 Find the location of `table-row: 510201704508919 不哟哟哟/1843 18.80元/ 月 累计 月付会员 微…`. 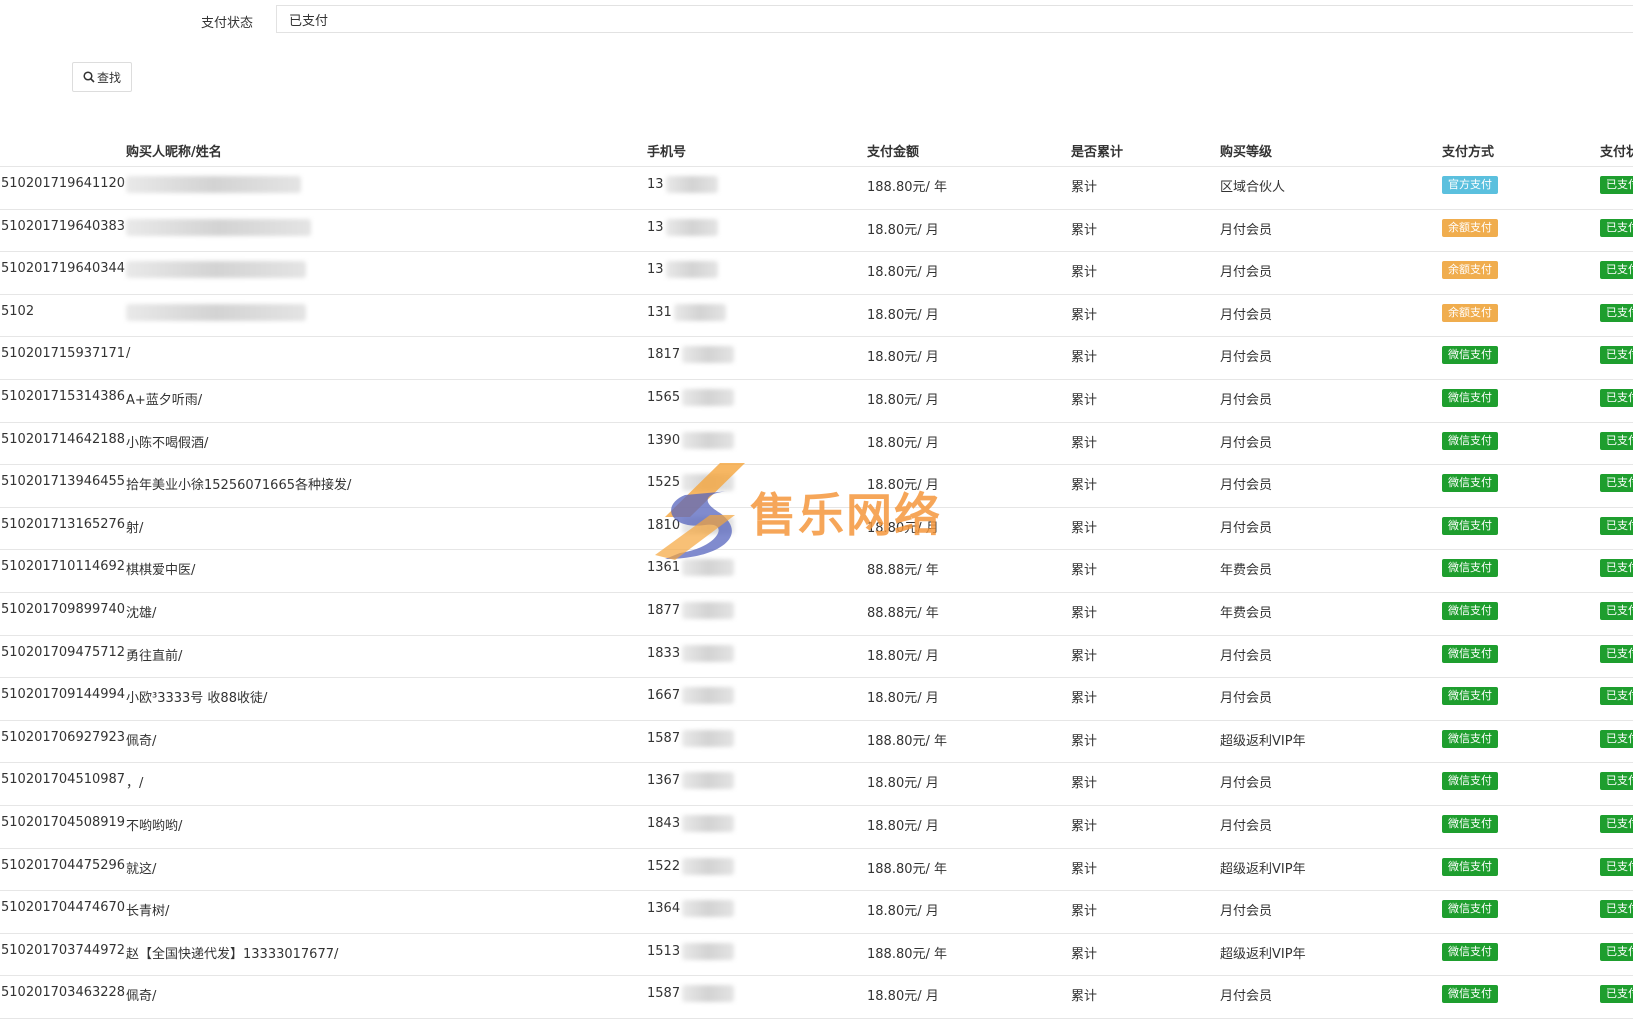

table-row: 510201704508919 不哟哟哟/1843 18.80元/ 月 累计 月付会员 微… is located at coordinates (816, 827).